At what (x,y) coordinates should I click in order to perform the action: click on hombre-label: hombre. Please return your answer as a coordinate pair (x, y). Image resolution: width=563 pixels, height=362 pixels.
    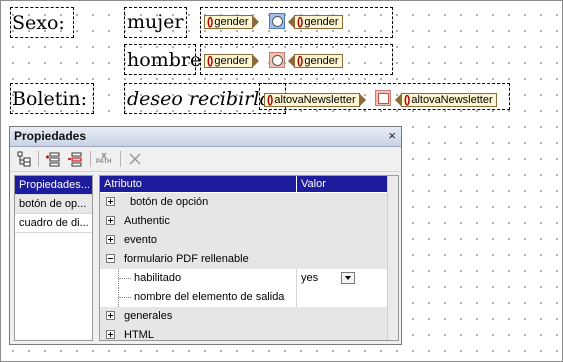
    Looking at the image, I should click on (164, 60).